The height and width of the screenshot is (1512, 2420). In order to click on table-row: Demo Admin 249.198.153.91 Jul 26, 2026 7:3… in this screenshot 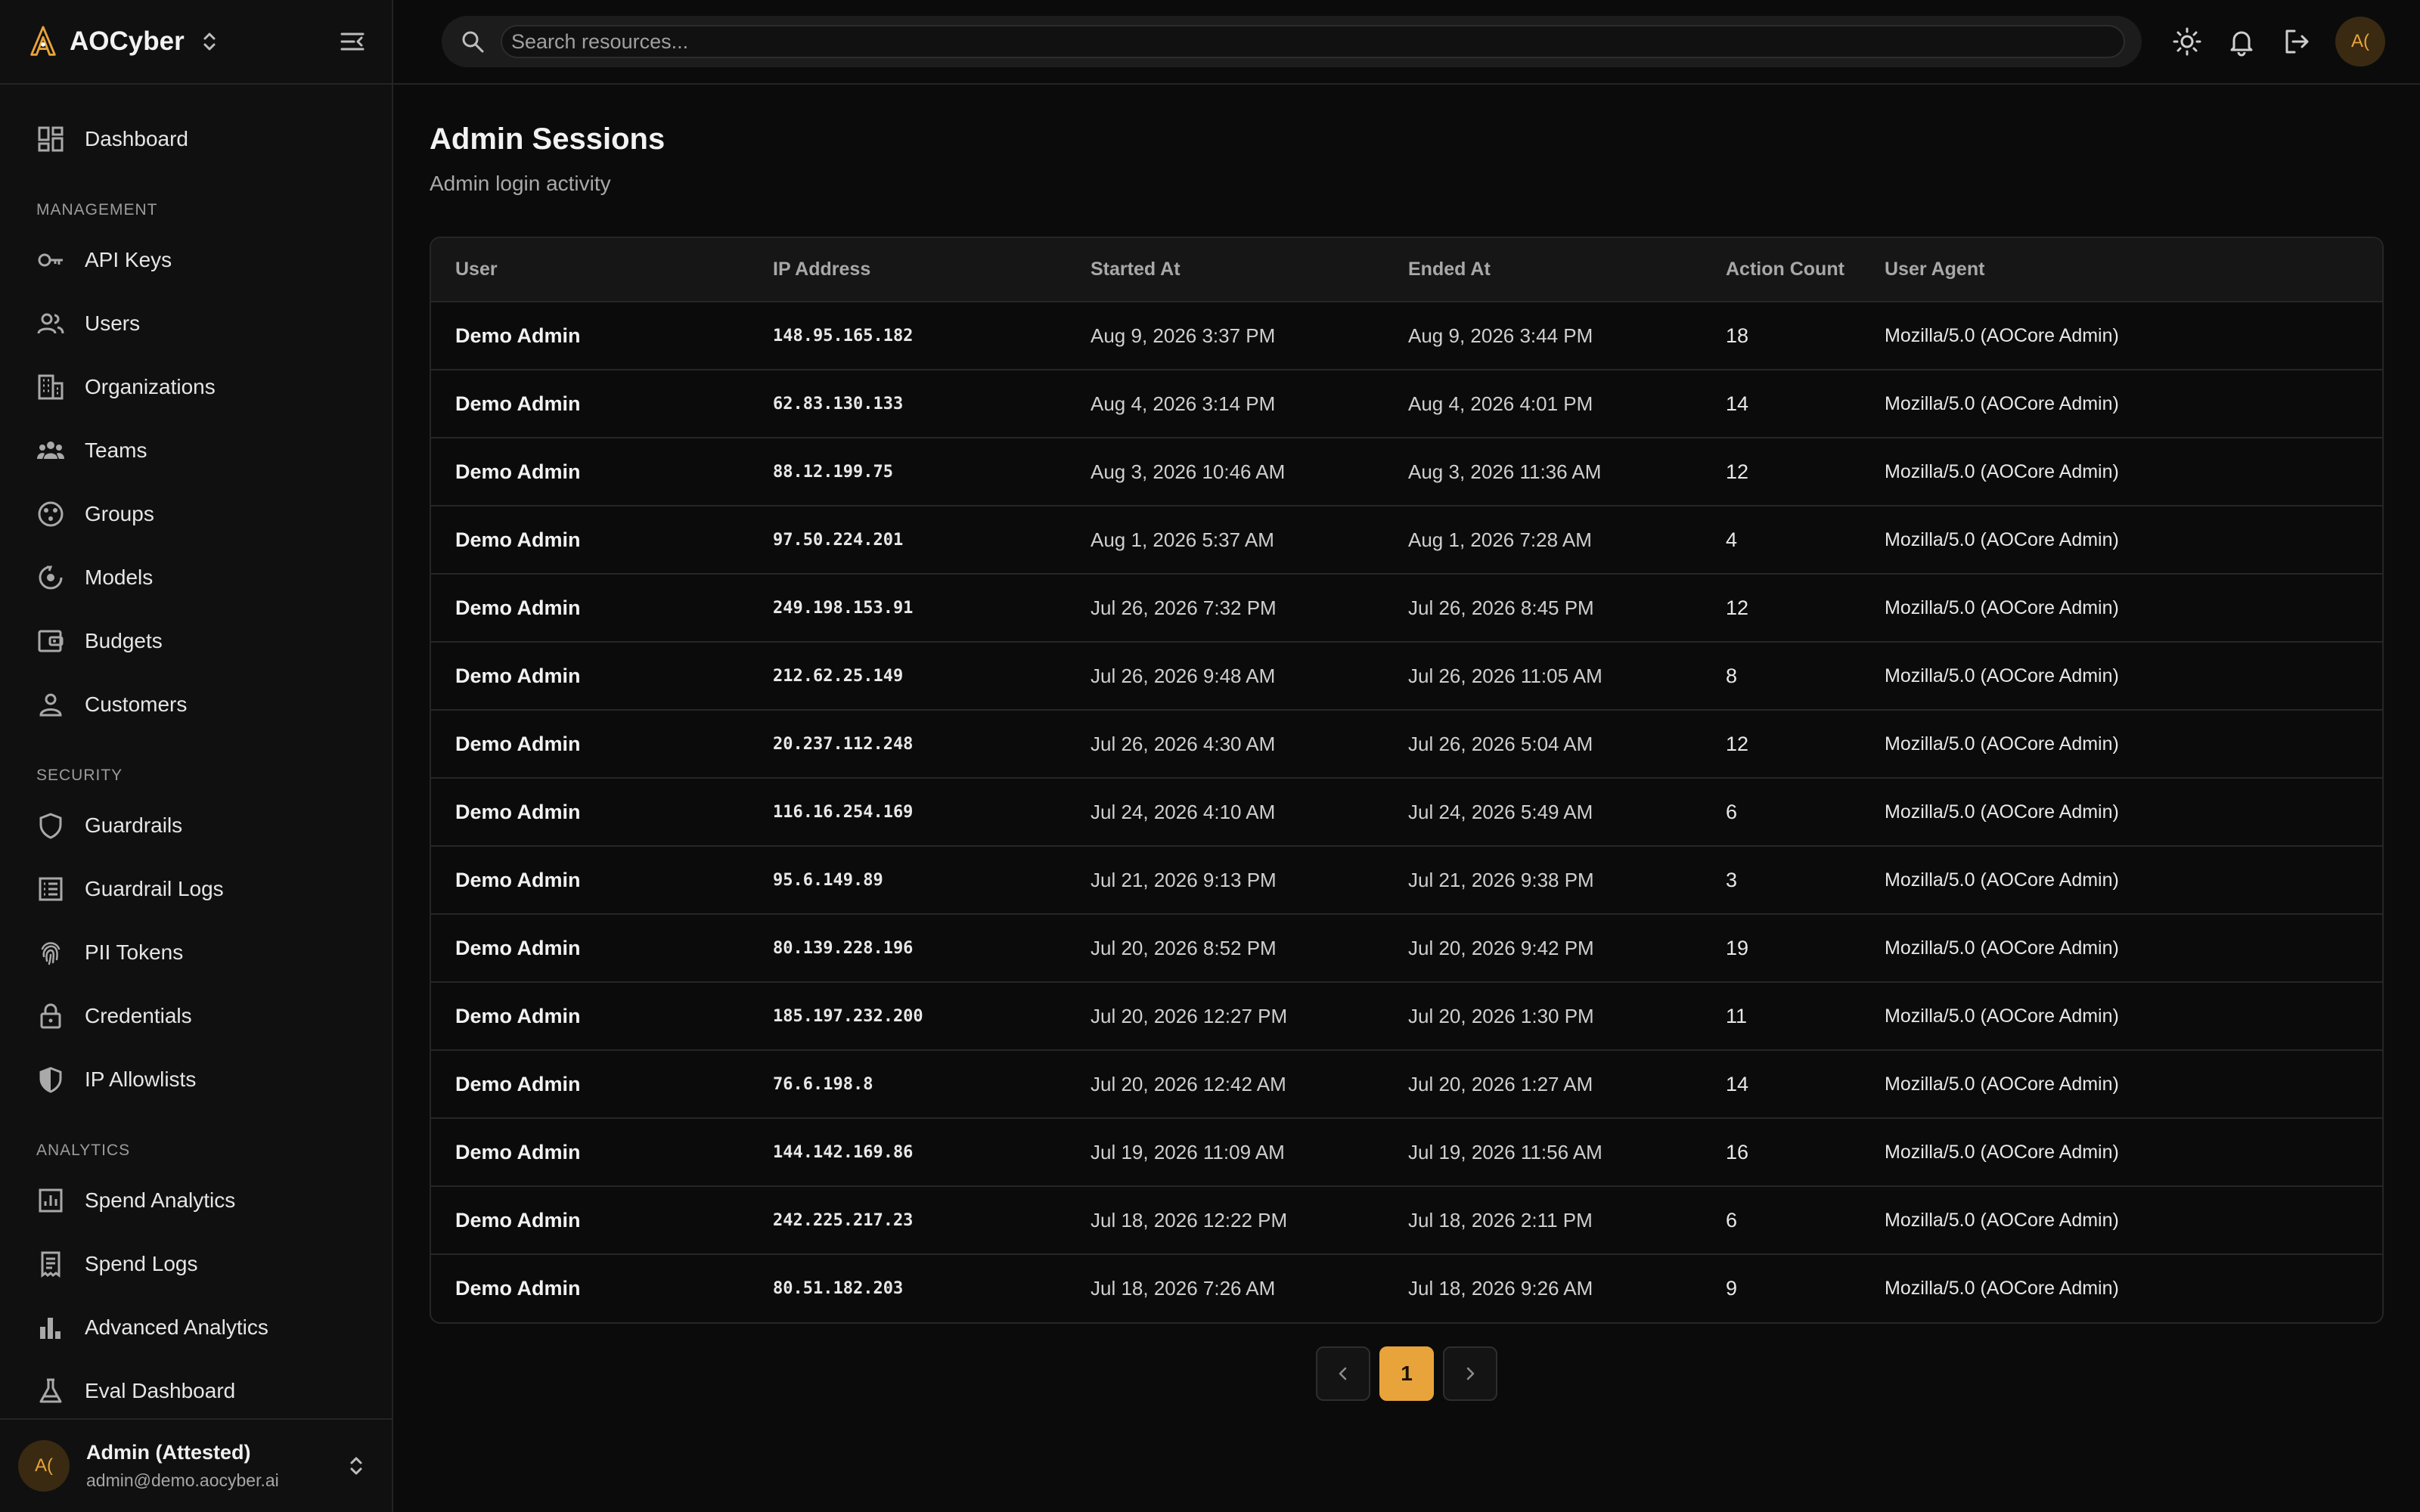, I will do `click(1406, 608)`.